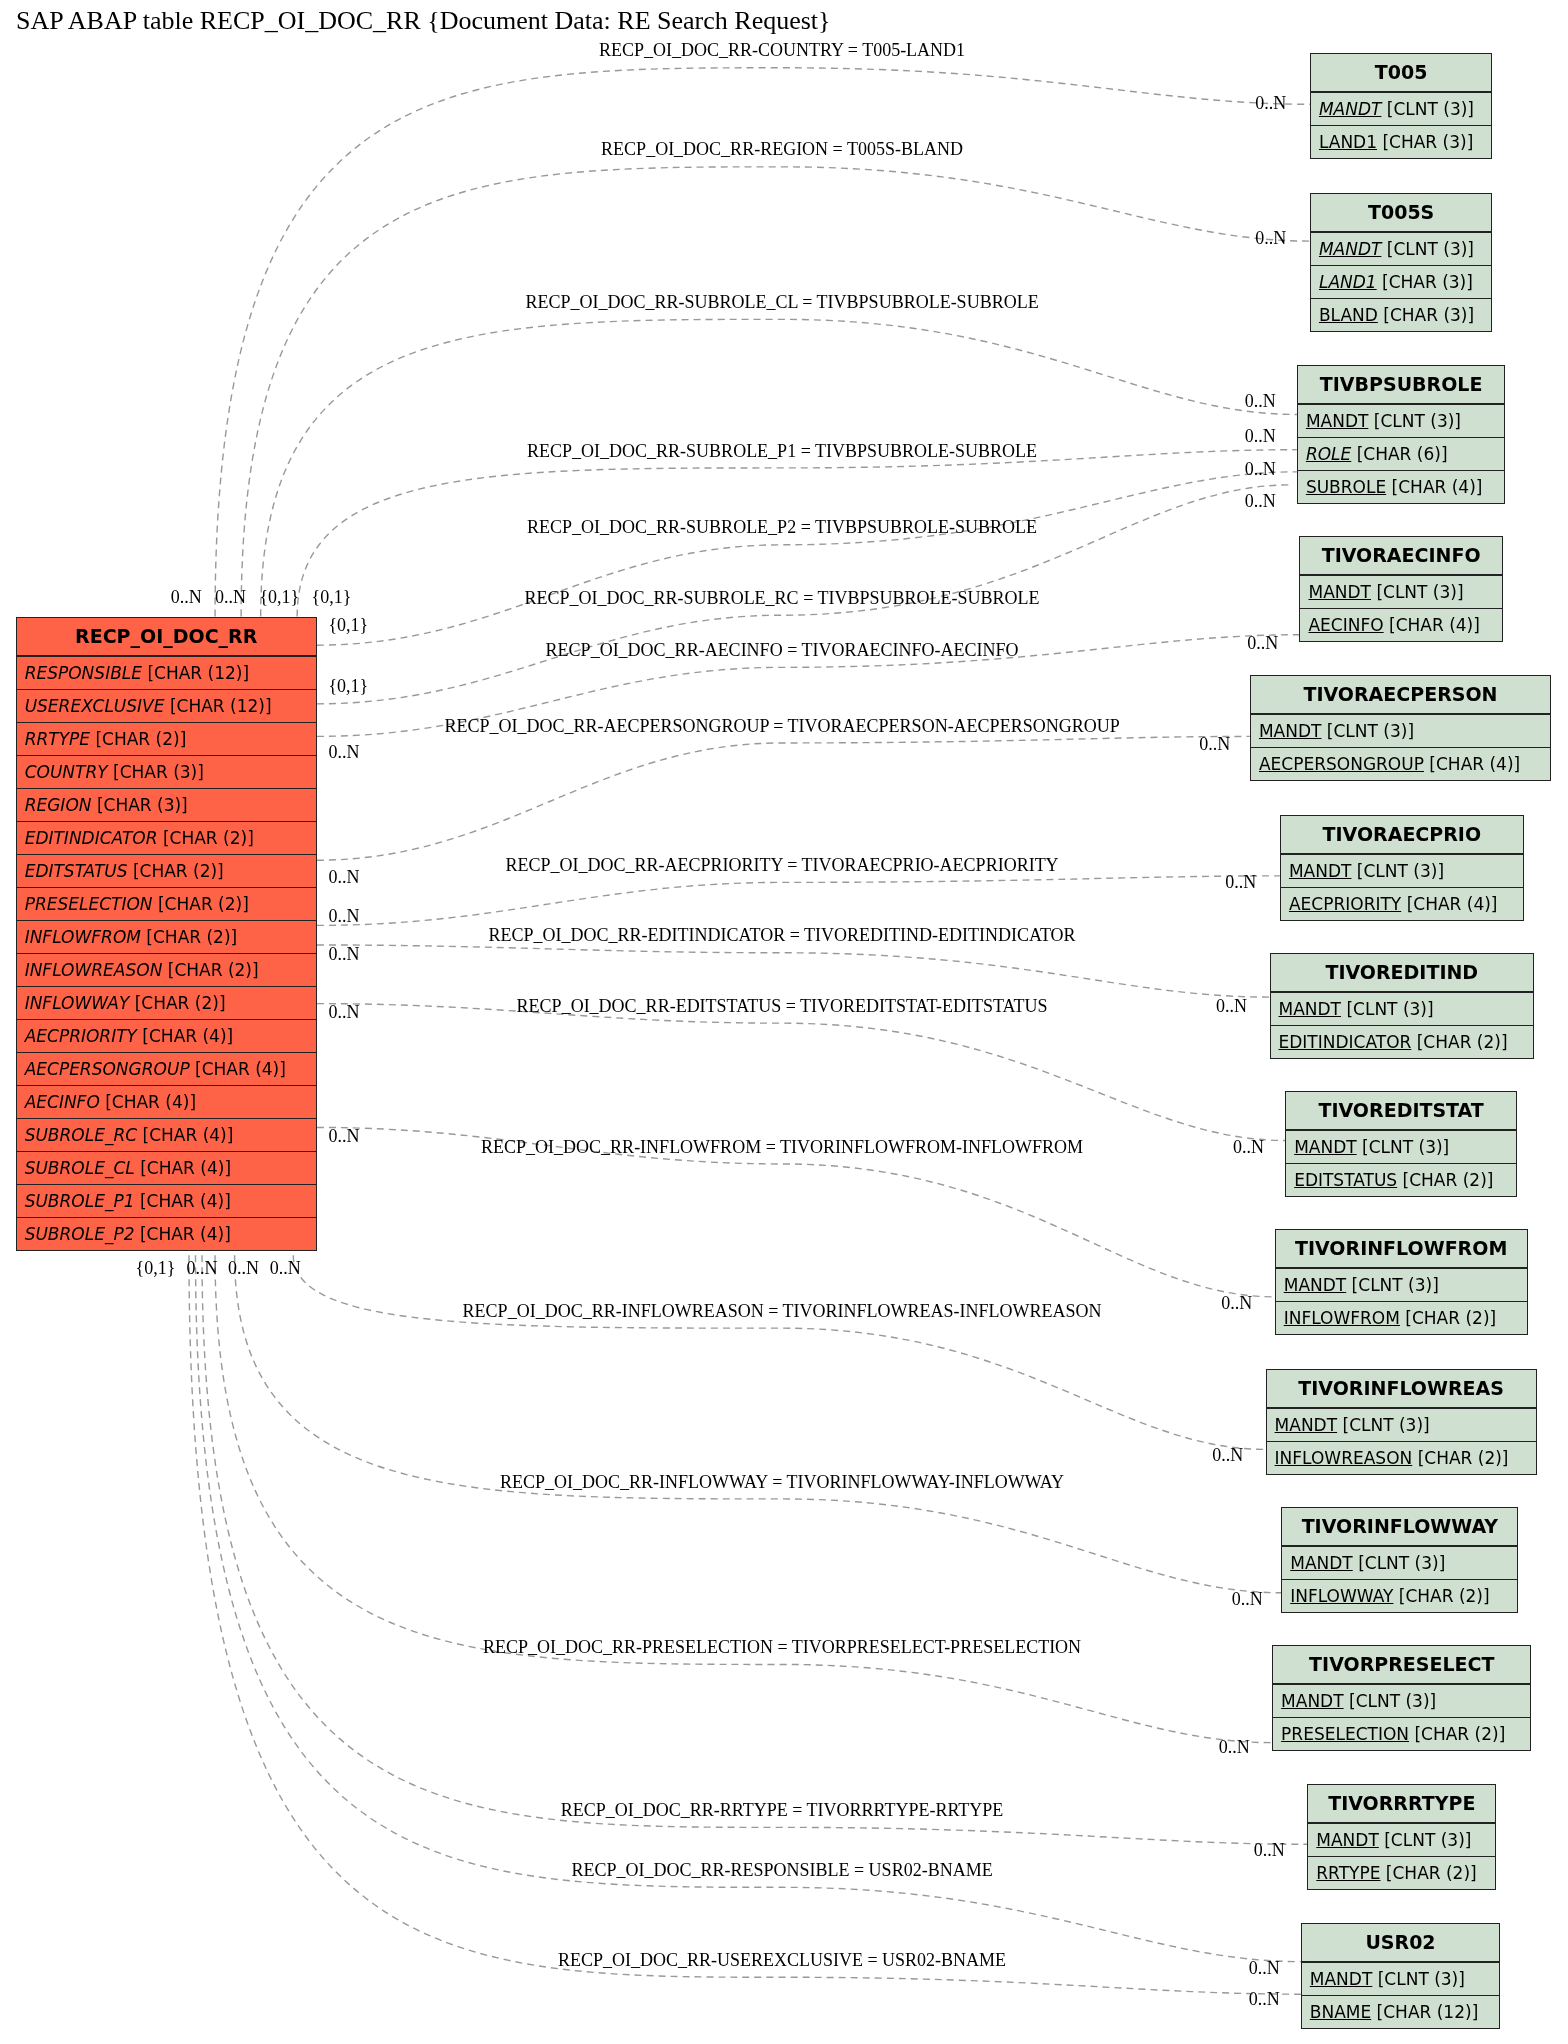  Describe the element at coordinates (782, 1960) in the screenshot. I see `relation-label: RECP_OI_DOC_RR-USEREXCLUSIVE = USR02-BNAME` at that location.